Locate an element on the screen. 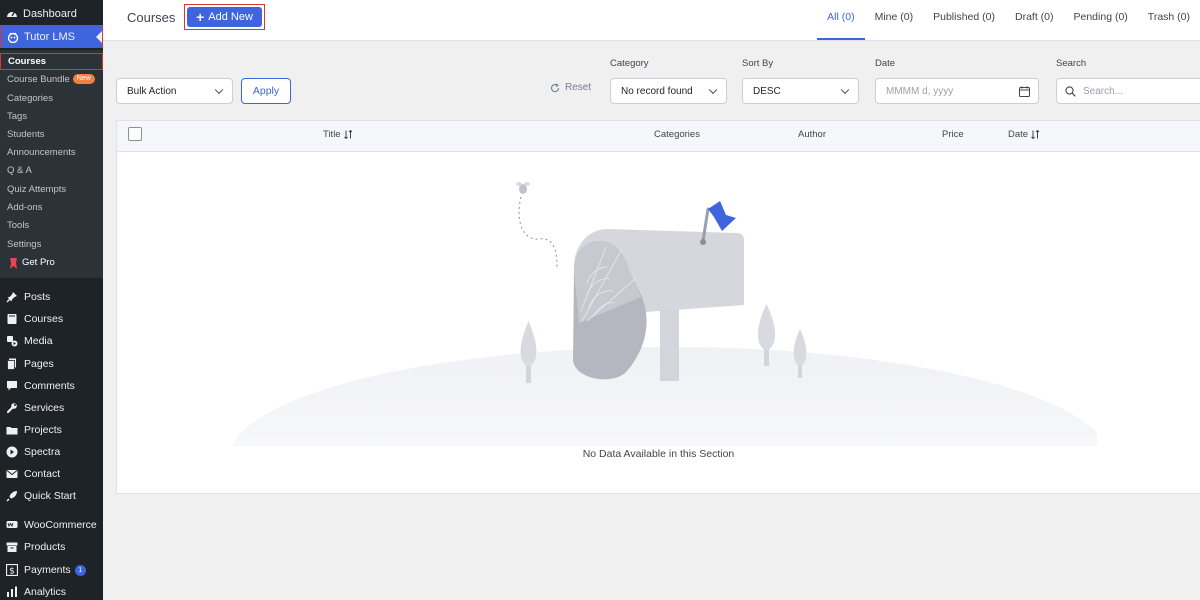 This screenshot has width=1200, height=600. submenu-tools: Tools is located at coordinates (18, 226).